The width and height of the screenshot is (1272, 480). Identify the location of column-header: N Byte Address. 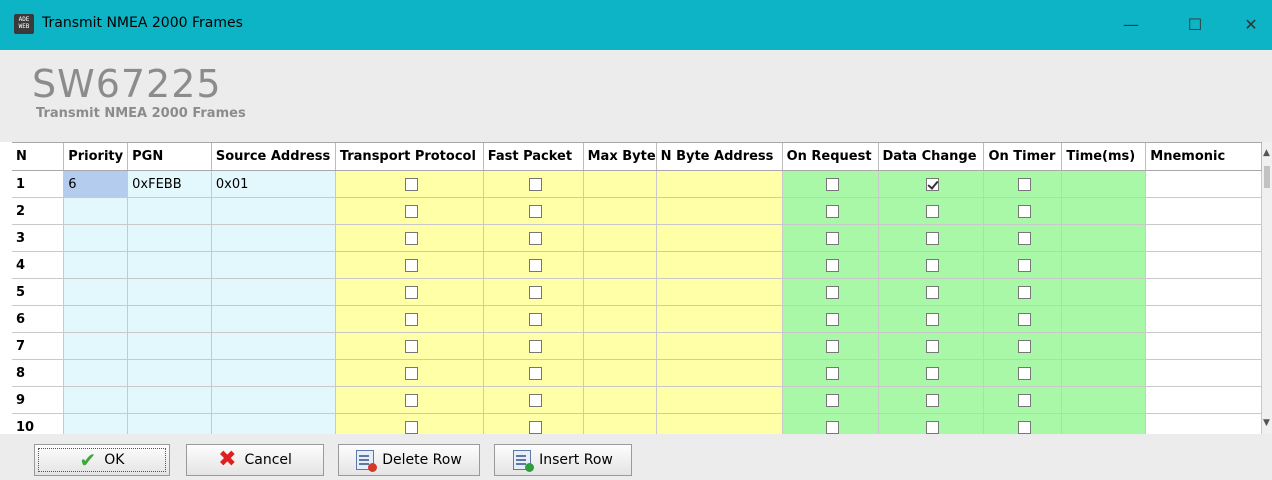
(719, 157).